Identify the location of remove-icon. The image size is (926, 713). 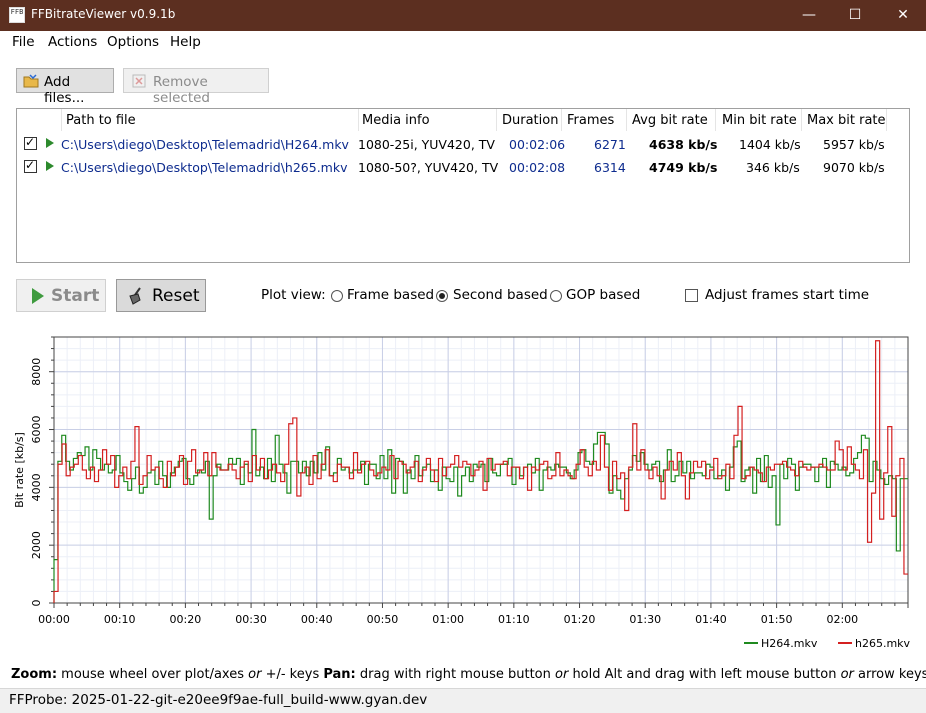
(139, 81).